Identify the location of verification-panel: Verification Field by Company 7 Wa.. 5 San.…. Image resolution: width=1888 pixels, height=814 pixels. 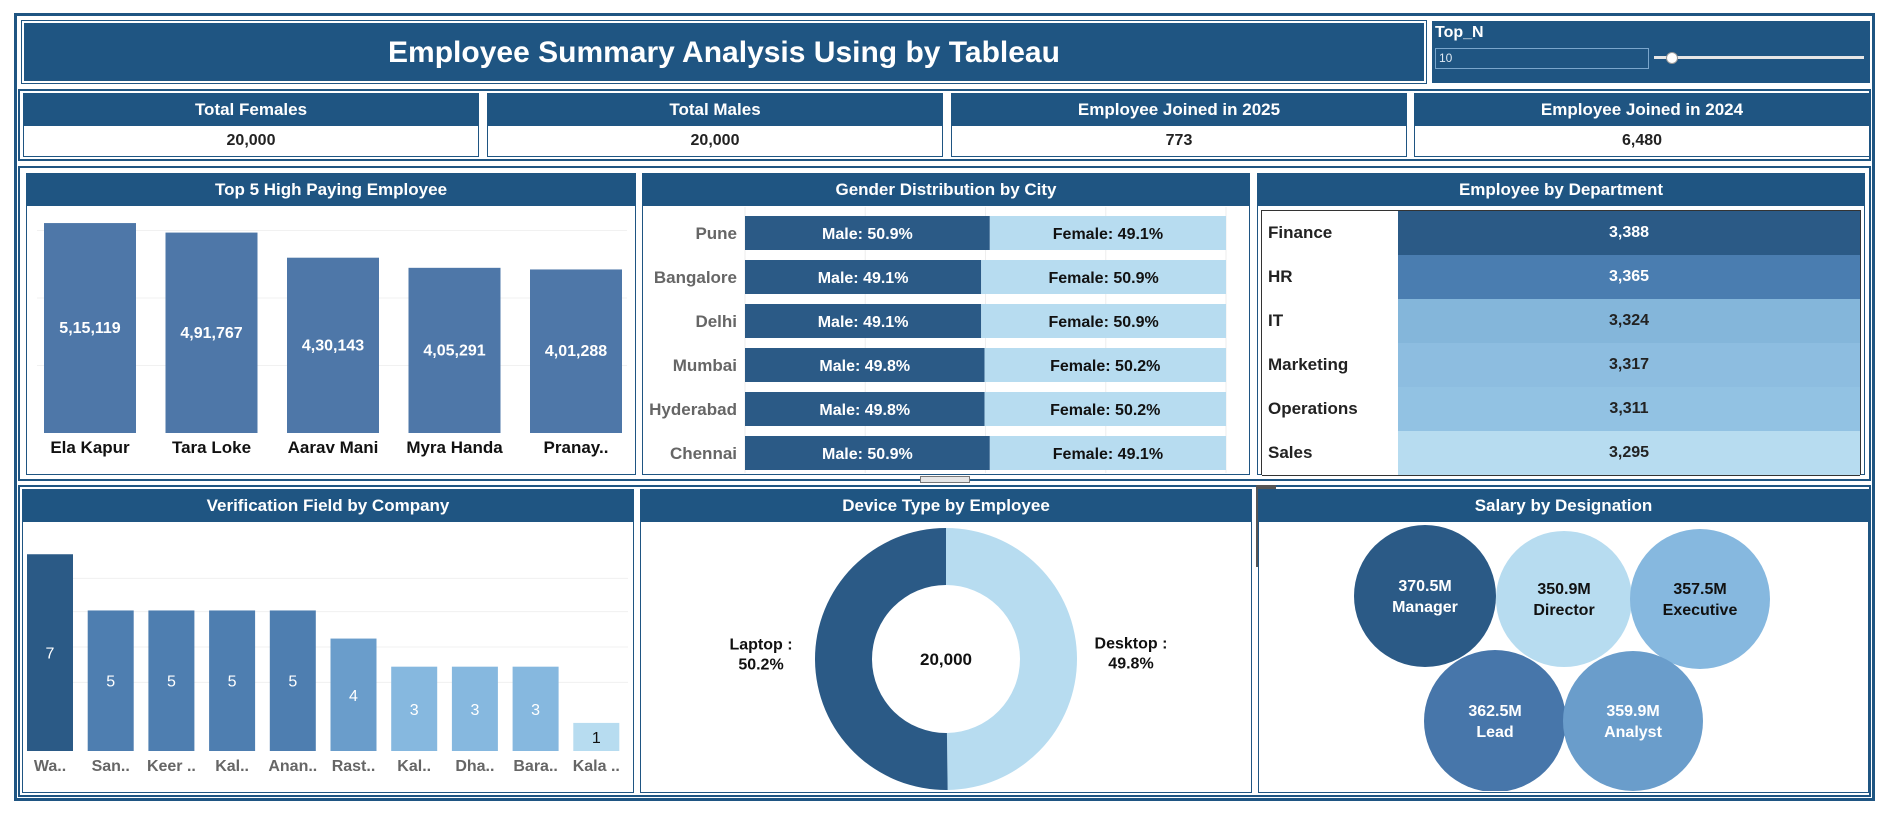
(328, 641).